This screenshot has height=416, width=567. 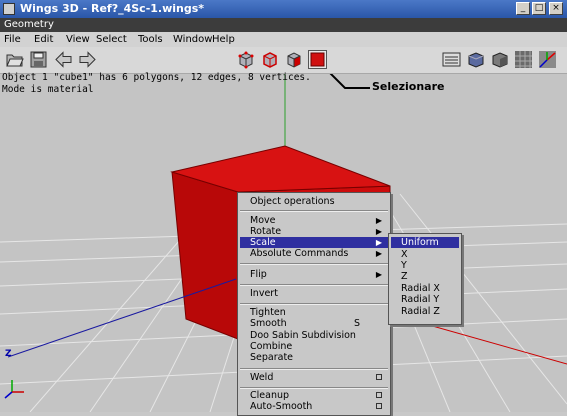 What do you see at coordinates (112, 8) in the screenshot?
I see `window-title: Wings 3D - Ref?_4Sc-1.wings*` at bounding box center [112, 8].